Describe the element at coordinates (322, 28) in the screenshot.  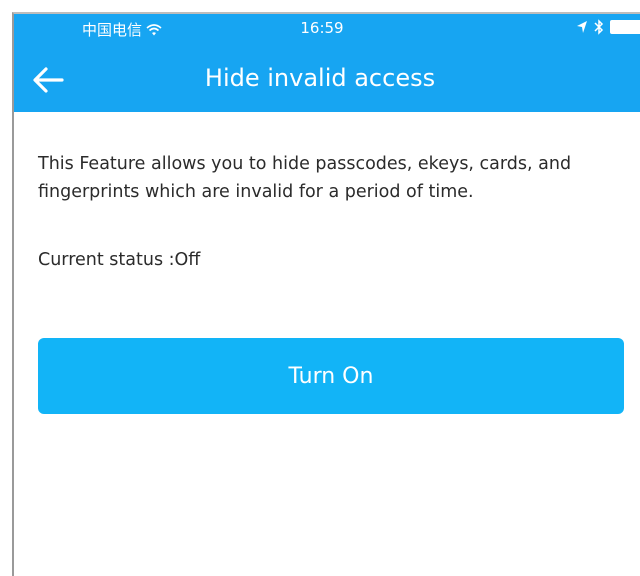
I see `status-time: 16:59` at that location.